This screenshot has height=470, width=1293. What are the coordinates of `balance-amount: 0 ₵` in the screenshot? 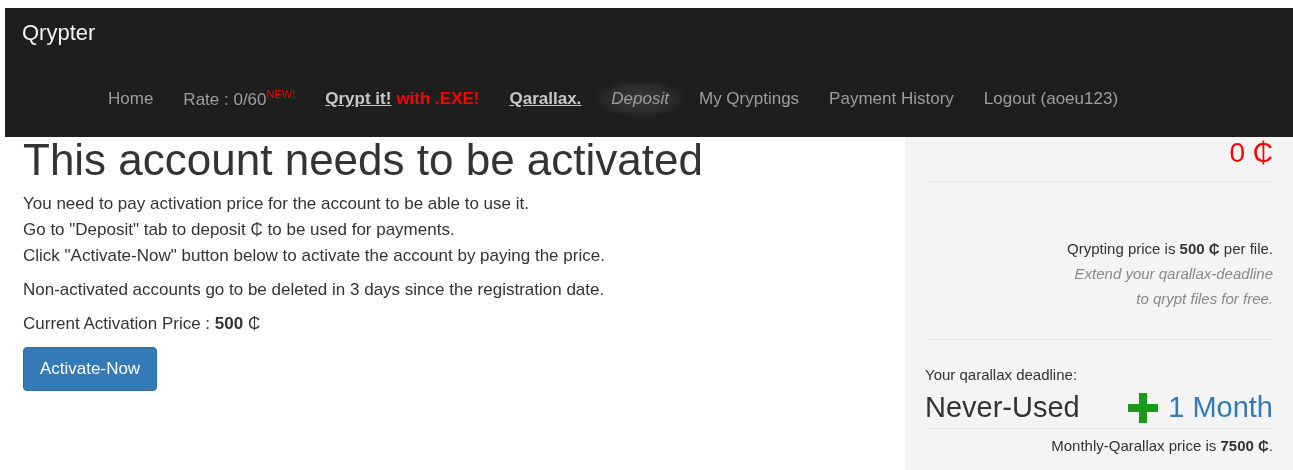 It's located at (1251, 153).